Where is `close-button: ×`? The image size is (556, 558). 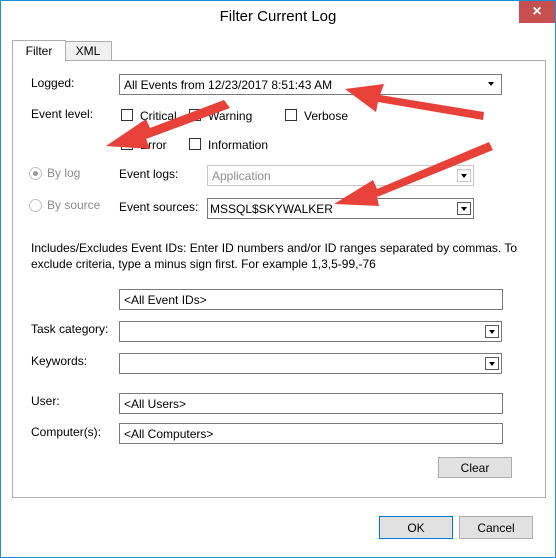
close-button: × is located at coordinates (537, 12).